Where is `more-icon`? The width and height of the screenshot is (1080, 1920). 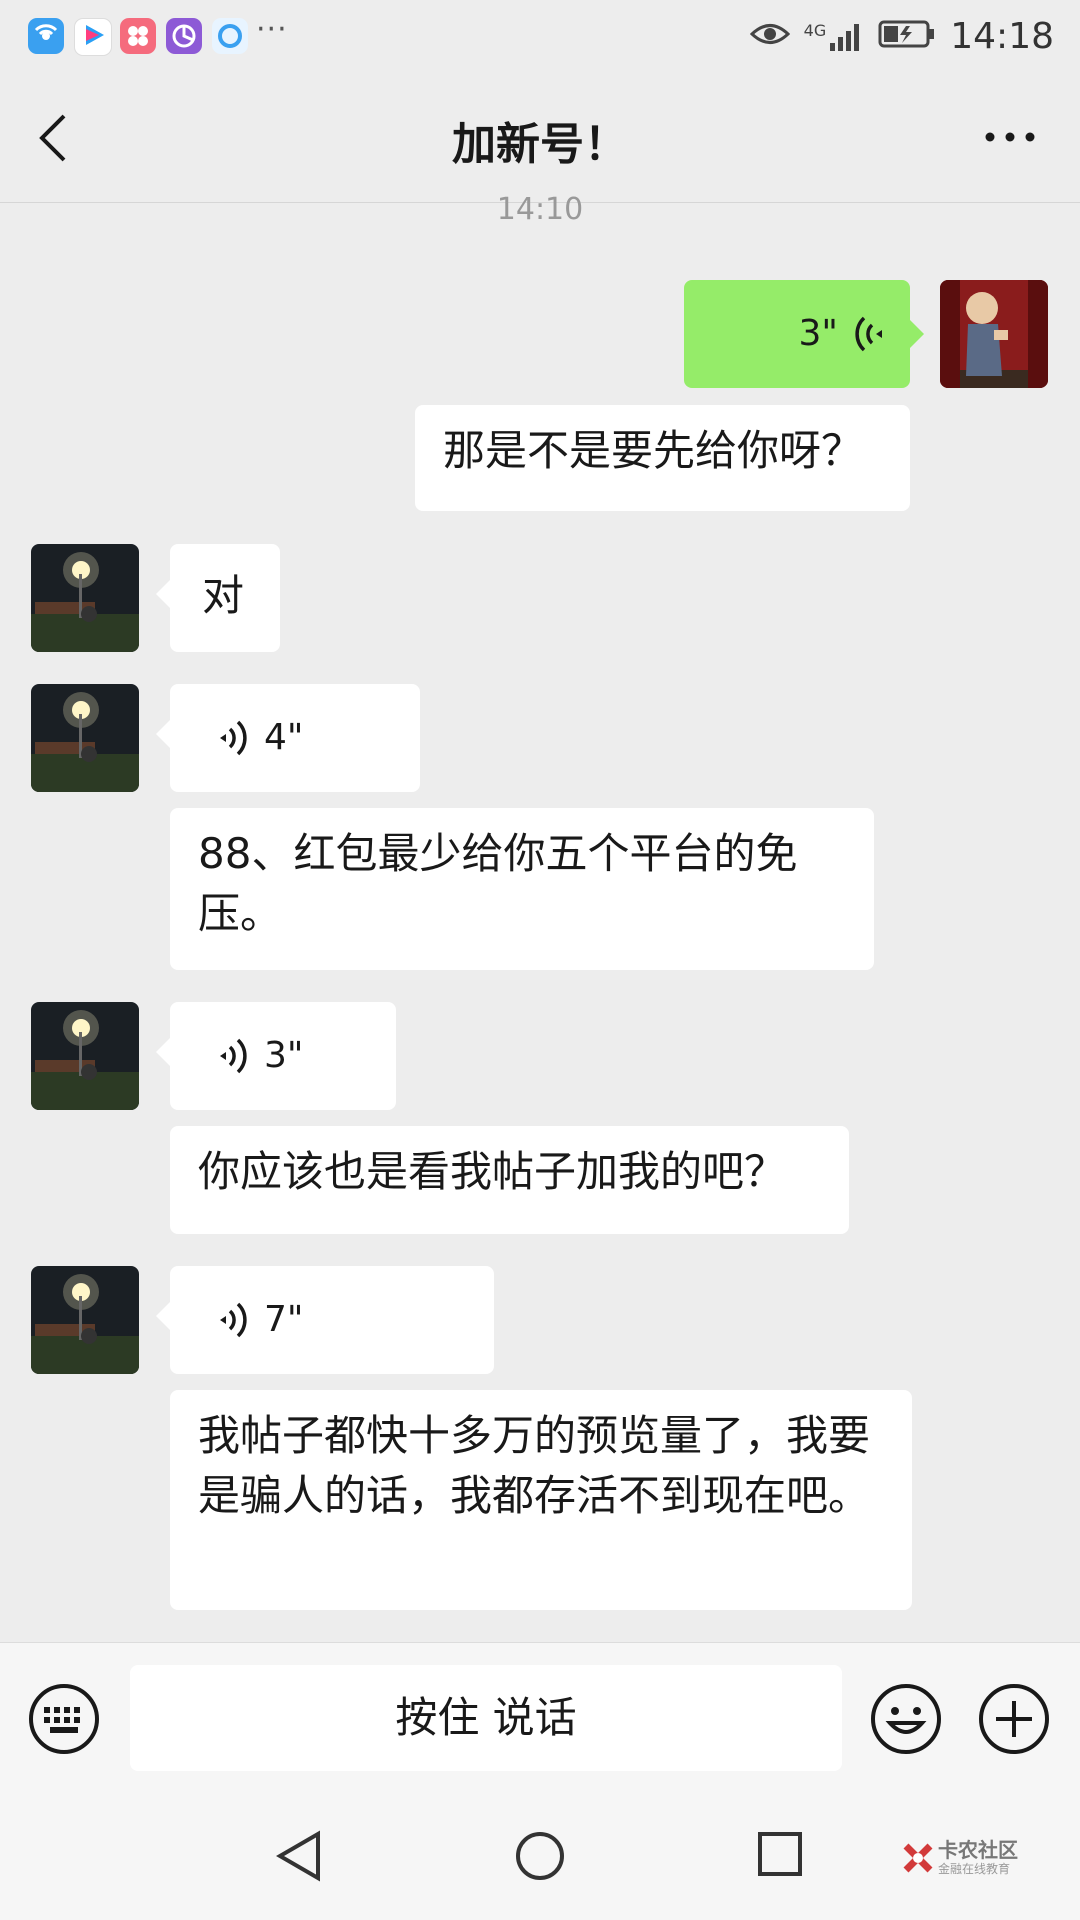 more-icon is located at coordinates (1010, 137).